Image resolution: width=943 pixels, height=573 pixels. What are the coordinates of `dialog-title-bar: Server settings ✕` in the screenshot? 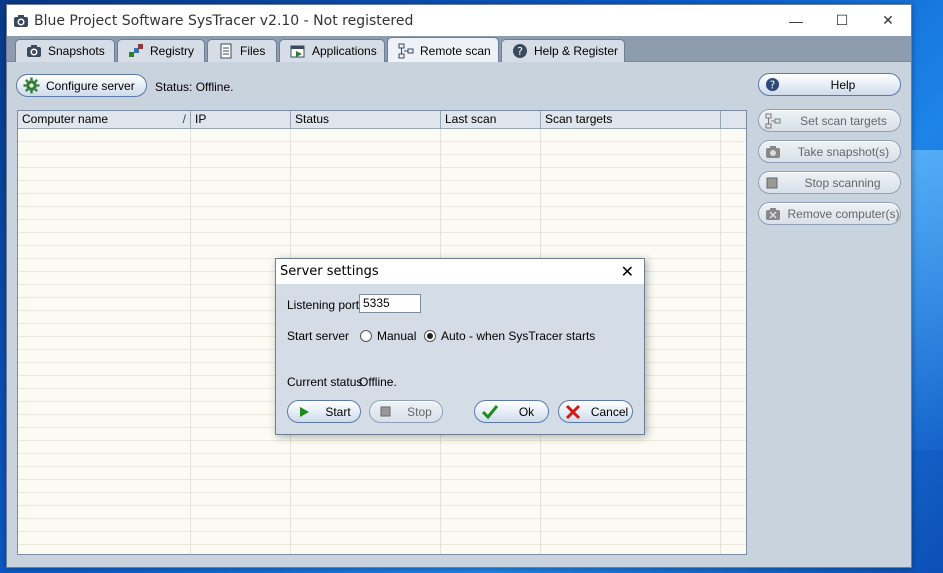 It's located at (460, 271).